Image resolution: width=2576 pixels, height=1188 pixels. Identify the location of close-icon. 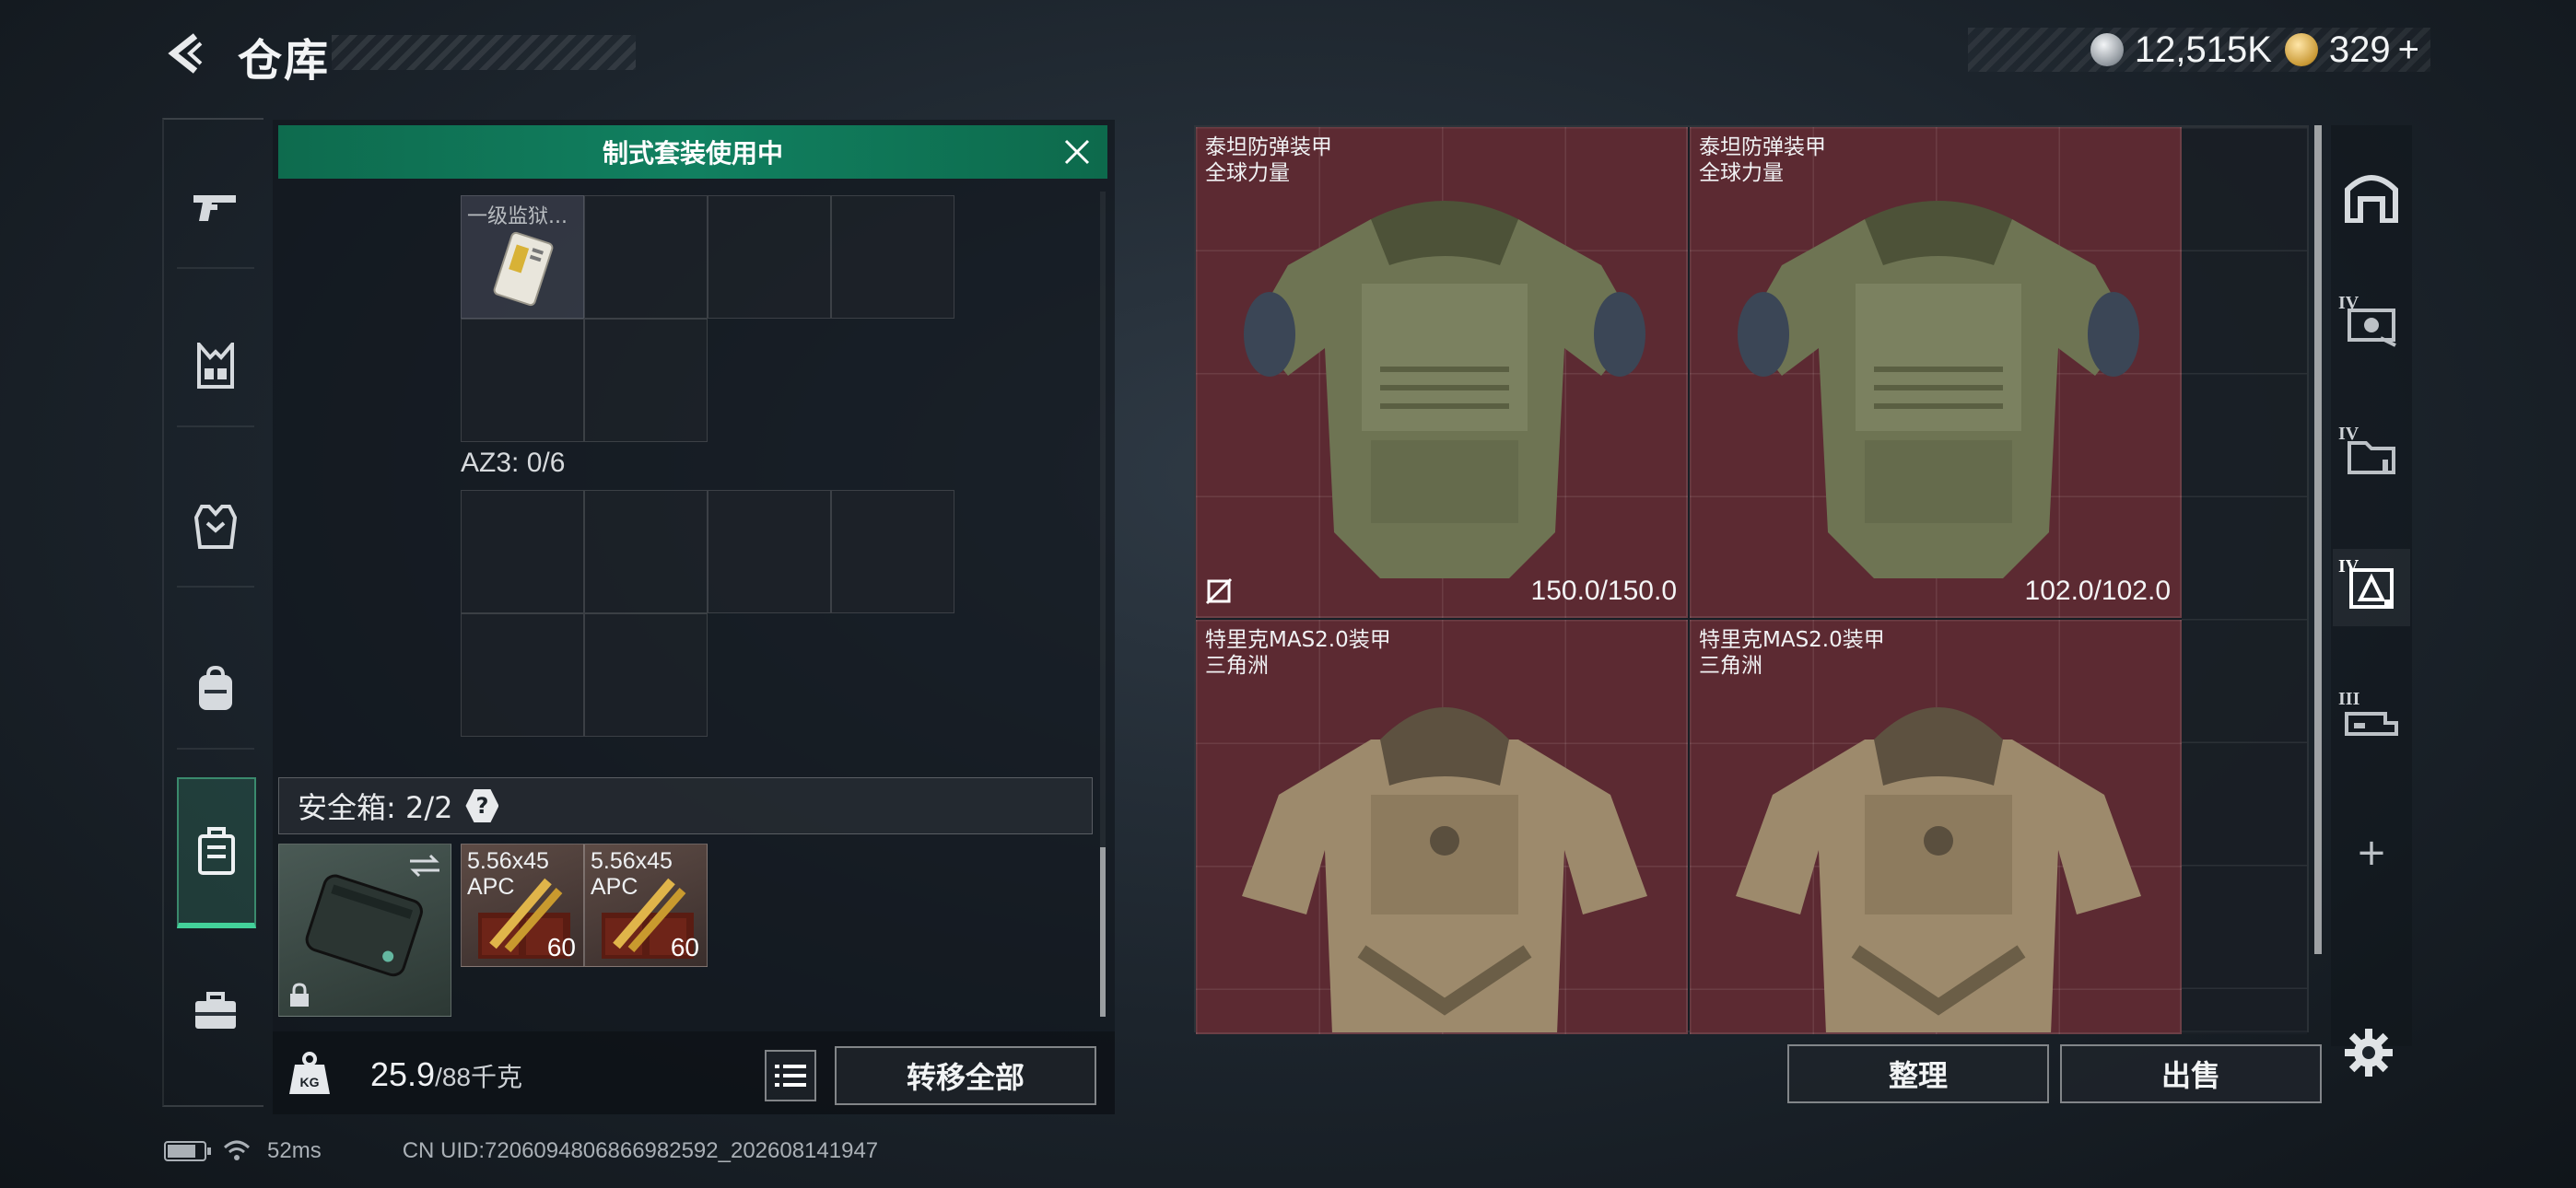
(1077, 152).